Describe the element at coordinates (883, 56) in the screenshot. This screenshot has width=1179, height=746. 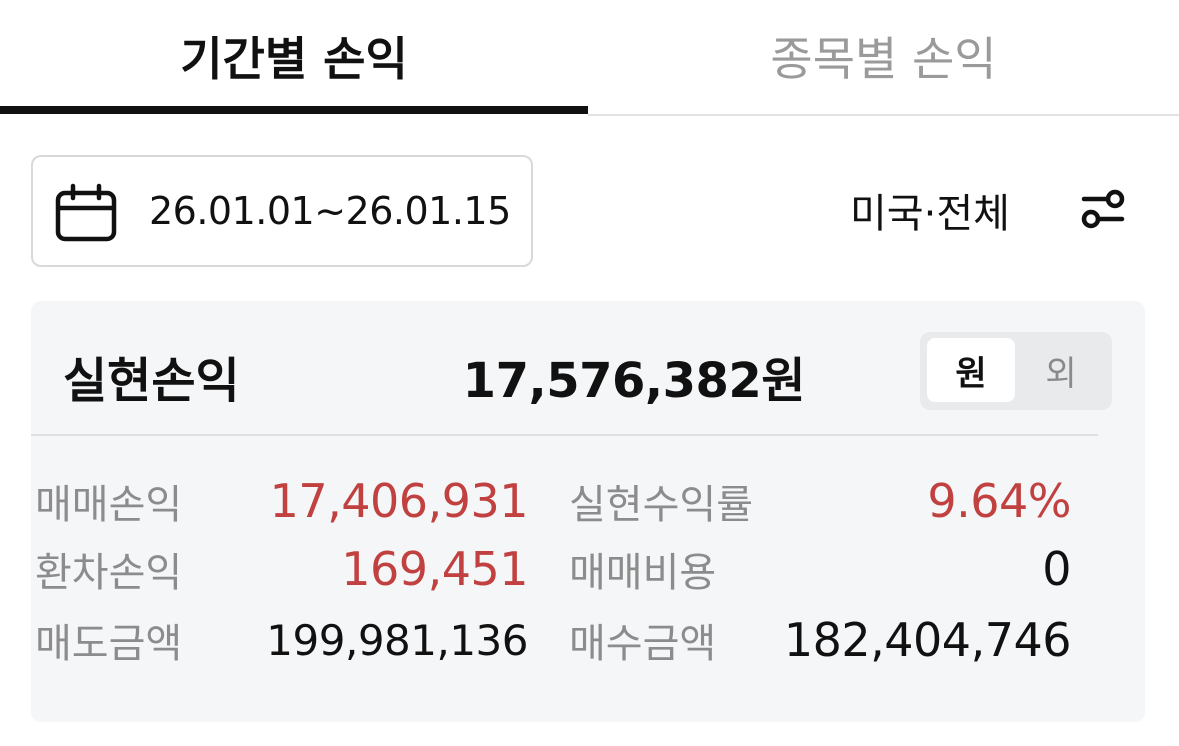
I see `tab-stock-profit: 종목별 손익` at that location.